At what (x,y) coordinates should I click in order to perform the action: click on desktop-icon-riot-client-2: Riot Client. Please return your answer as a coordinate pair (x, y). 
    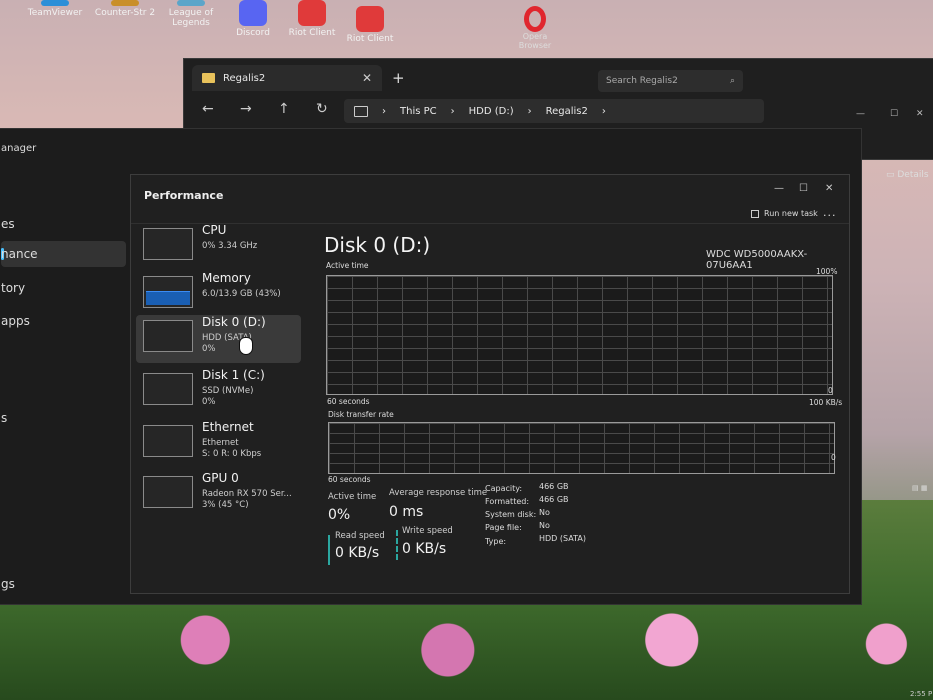
    Looking at the image, I should click on (370, 22).